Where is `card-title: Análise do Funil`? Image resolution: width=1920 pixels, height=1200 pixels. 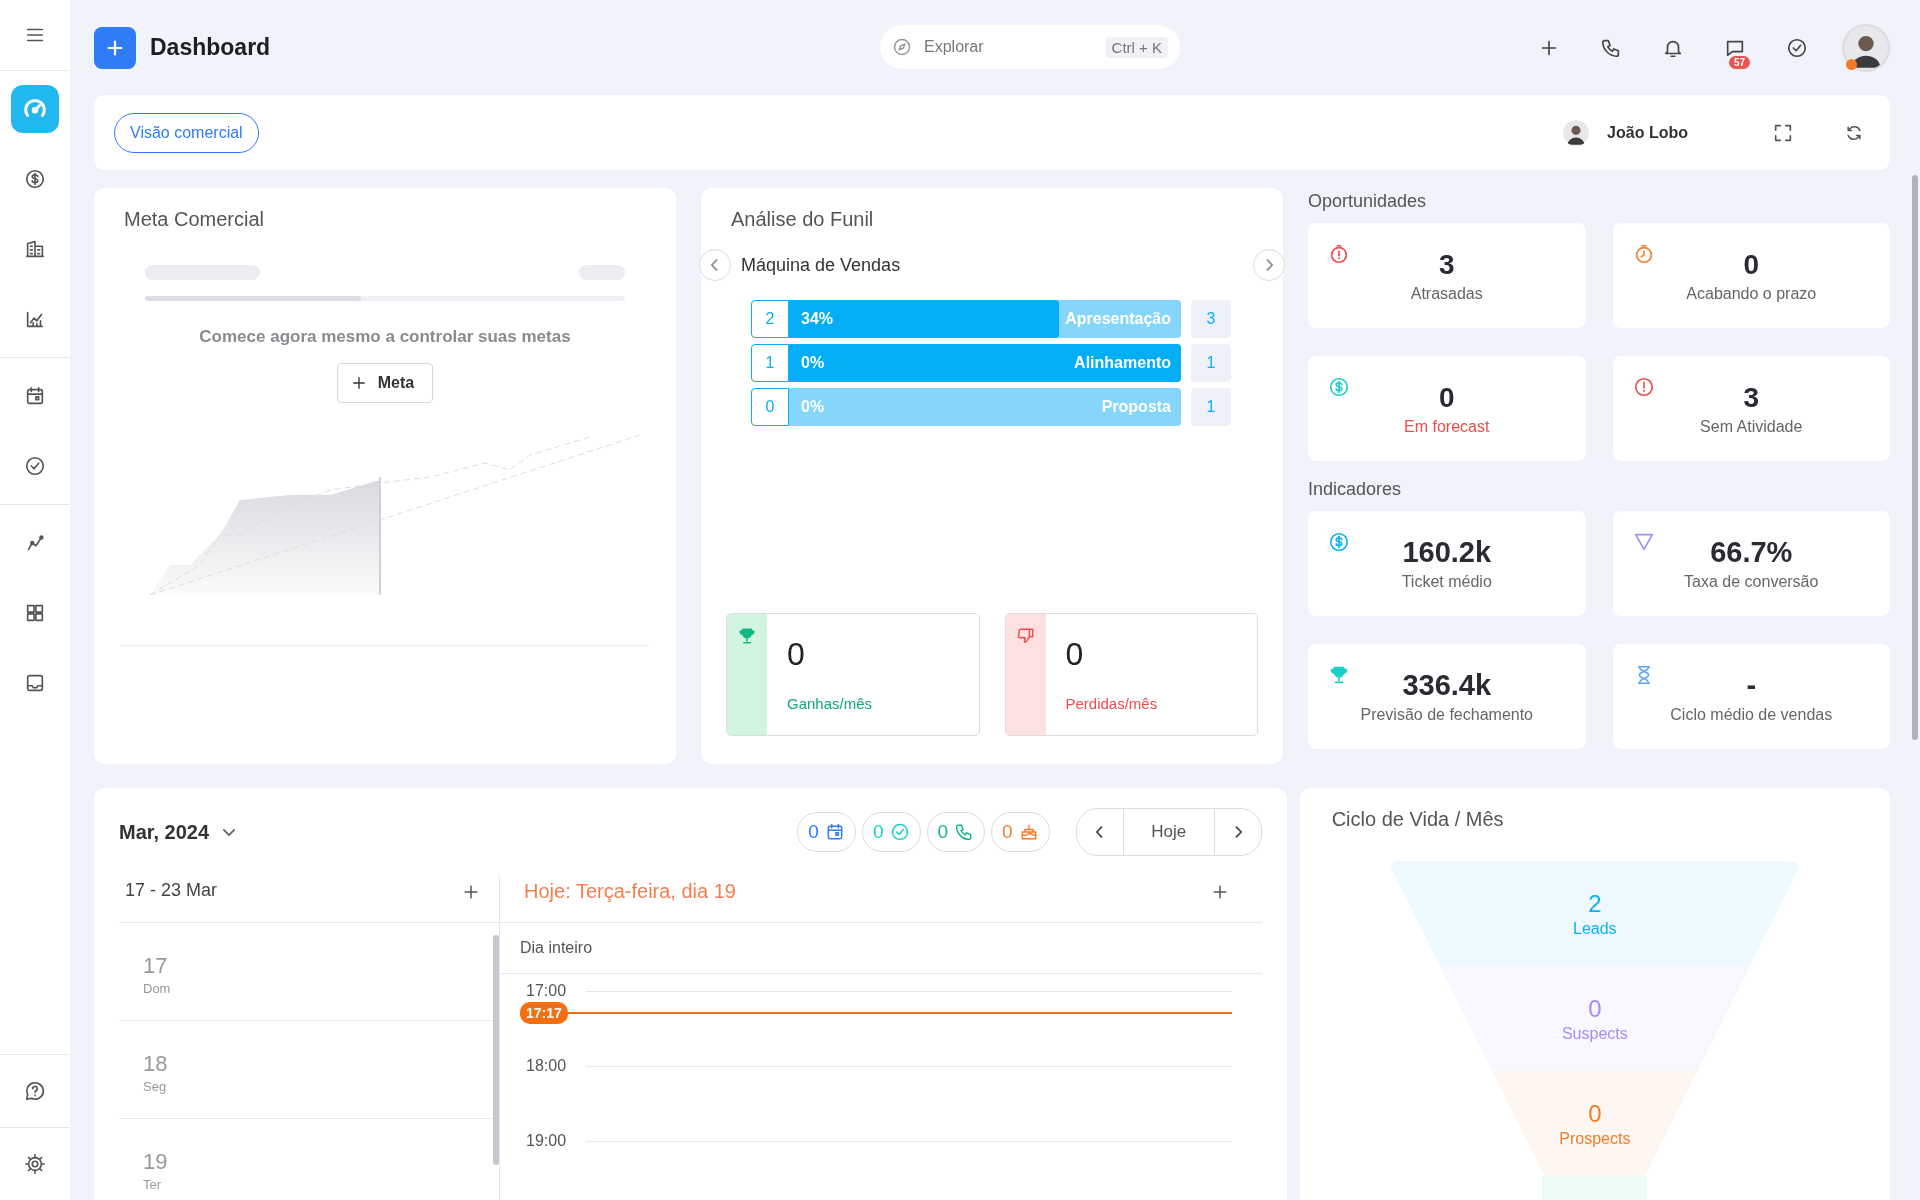 card-title: Análise do Funil is located at coordinates (802, 219).